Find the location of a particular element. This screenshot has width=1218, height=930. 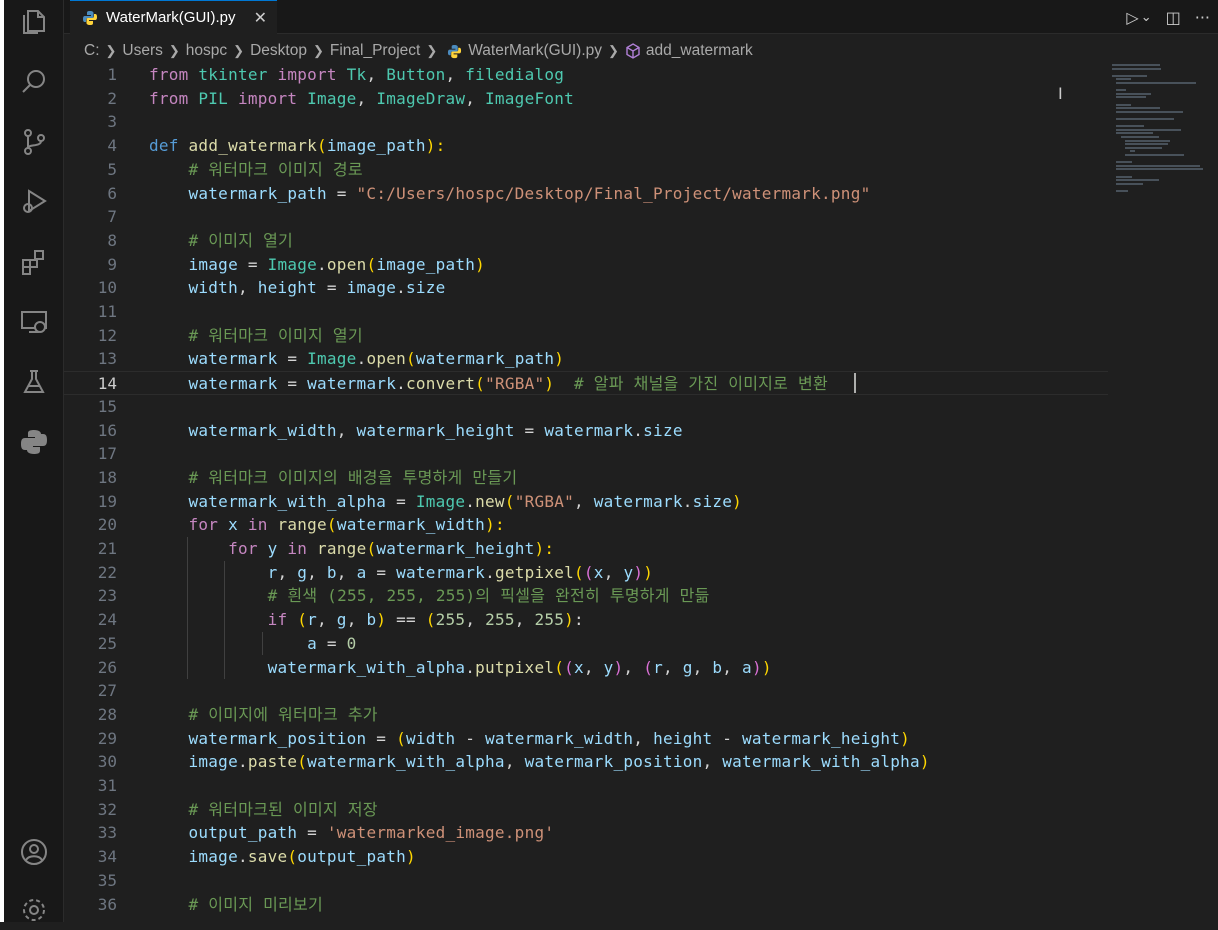

code-line: 36 # 이미지 미리보기 is located at coordinates (584, 905).